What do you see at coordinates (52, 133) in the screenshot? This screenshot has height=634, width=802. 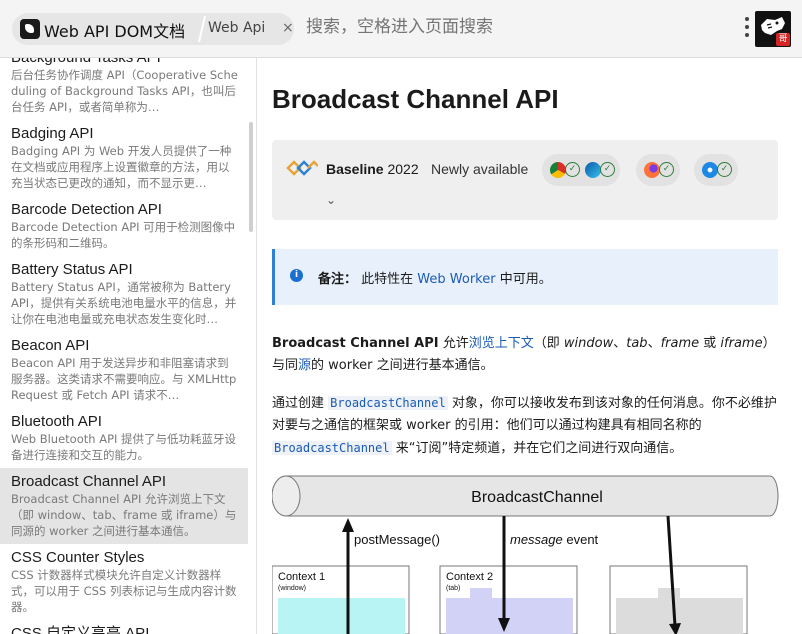 I see `sidebar-item-title: Badging API` at bounding box center [52, 133].